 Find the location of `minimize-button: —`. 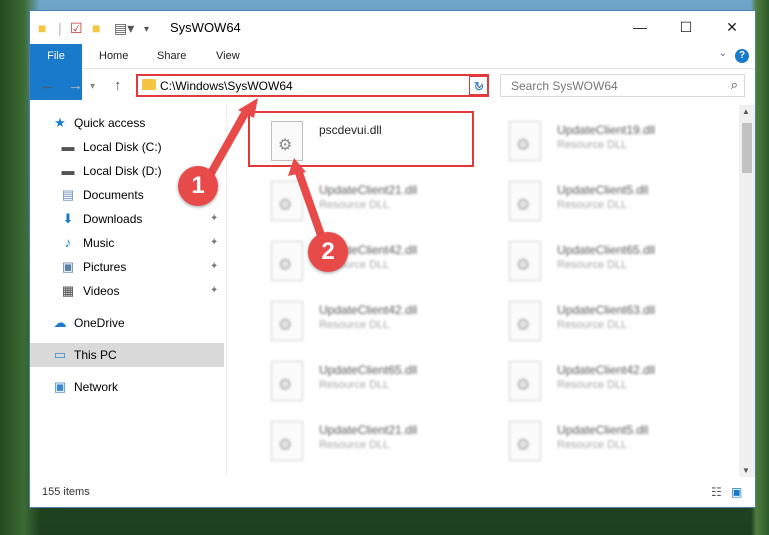

minimize-button: — is located at coordinates (640, 27).